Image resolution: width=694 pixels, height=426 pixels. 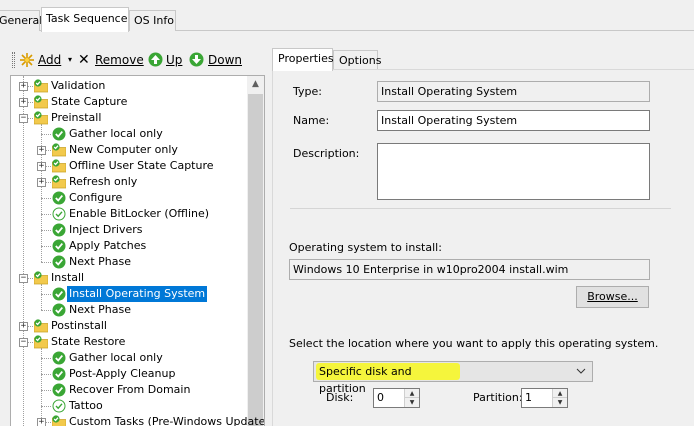 What do you see at coordinates (130, 326) in the screenshot?
I see `tree-item: + Postinstall` at bounding box center [130, 326].